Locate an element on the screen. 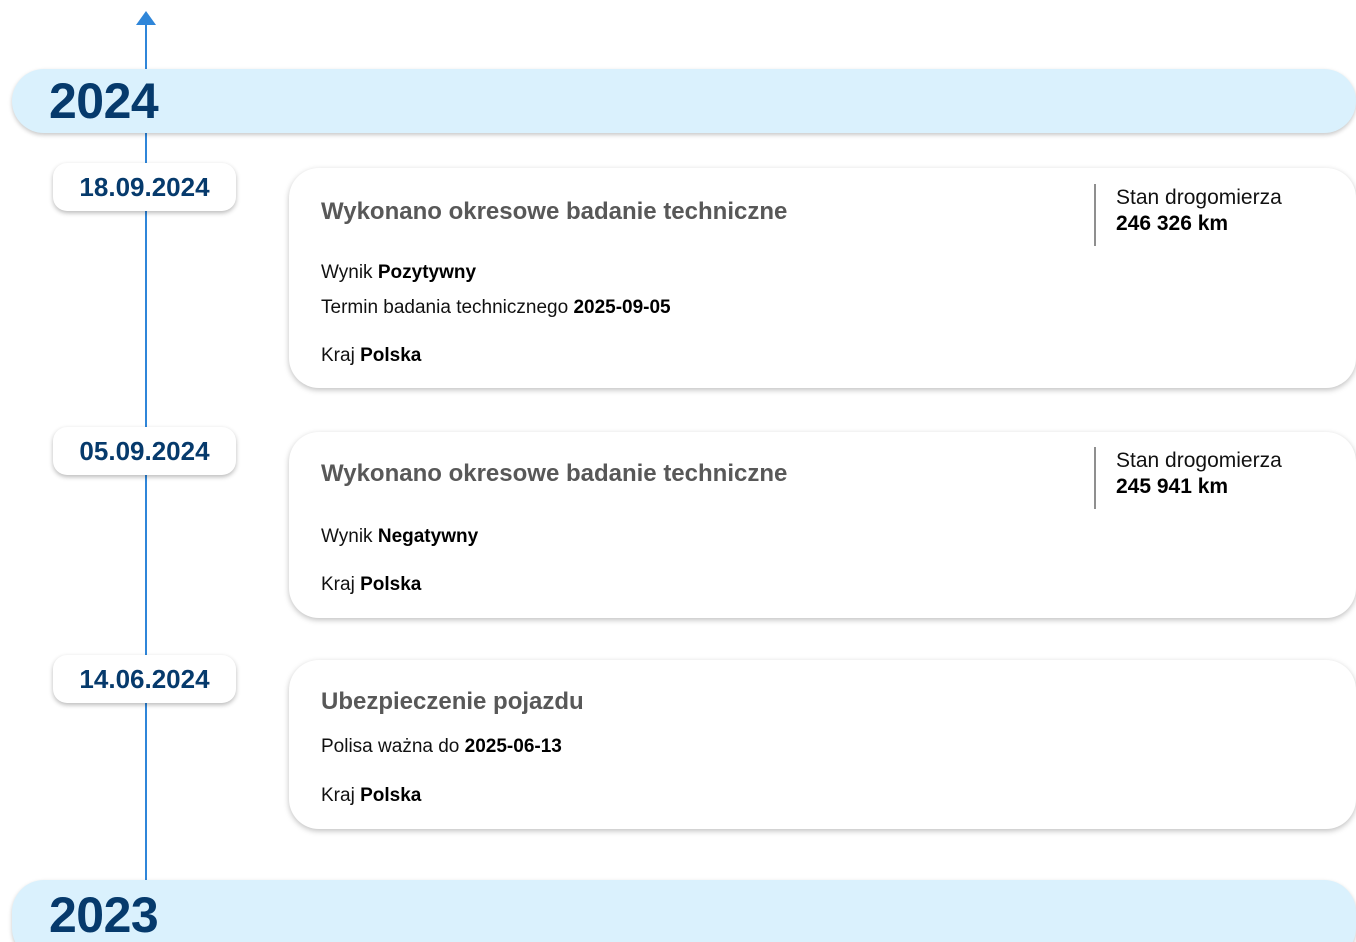 Image resolution: width=1356 pixels, height=942 pixels. detail-label: Termin badania technicznego is located at coordinates (447, 307).